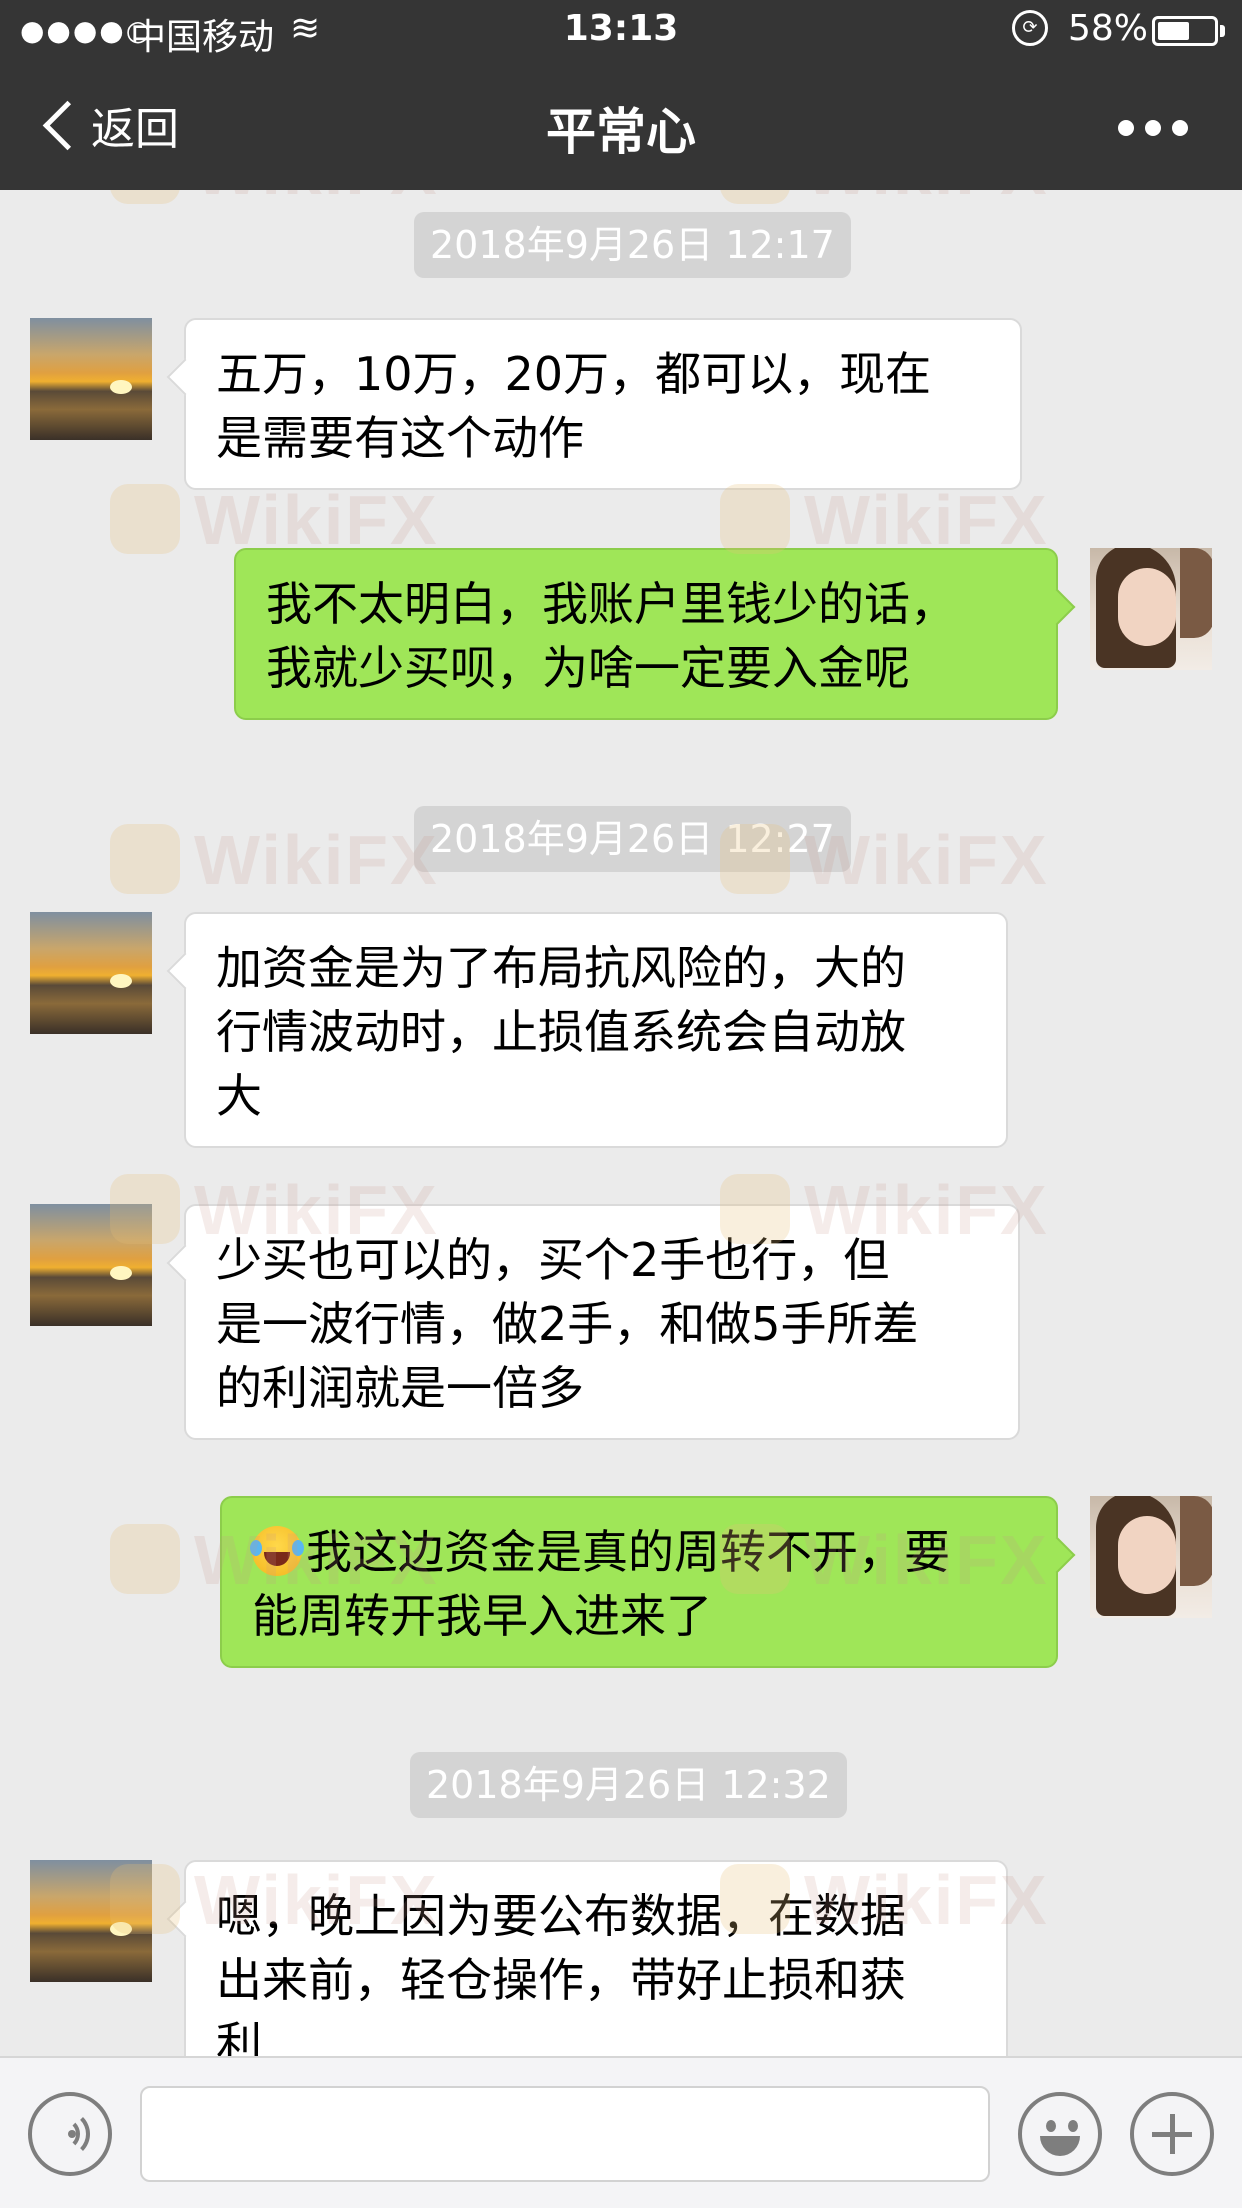 This screenshot has height=2208, width=1242. I want to click on message-line: 五万，10万，20万，都可以，现在, so click(574, 374).